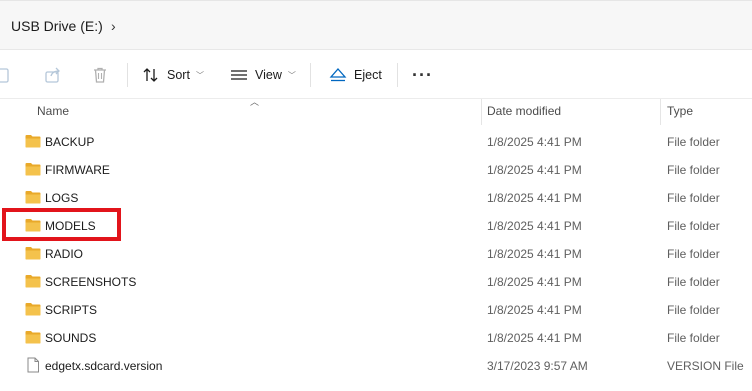 Image resolution: width=752 pixels, height=391 pixels. What do you see at coordinates (113, 26) in the screenshot?
I see `breadcrumb-chevron-icon: ›` at bounding box center [113, 26].